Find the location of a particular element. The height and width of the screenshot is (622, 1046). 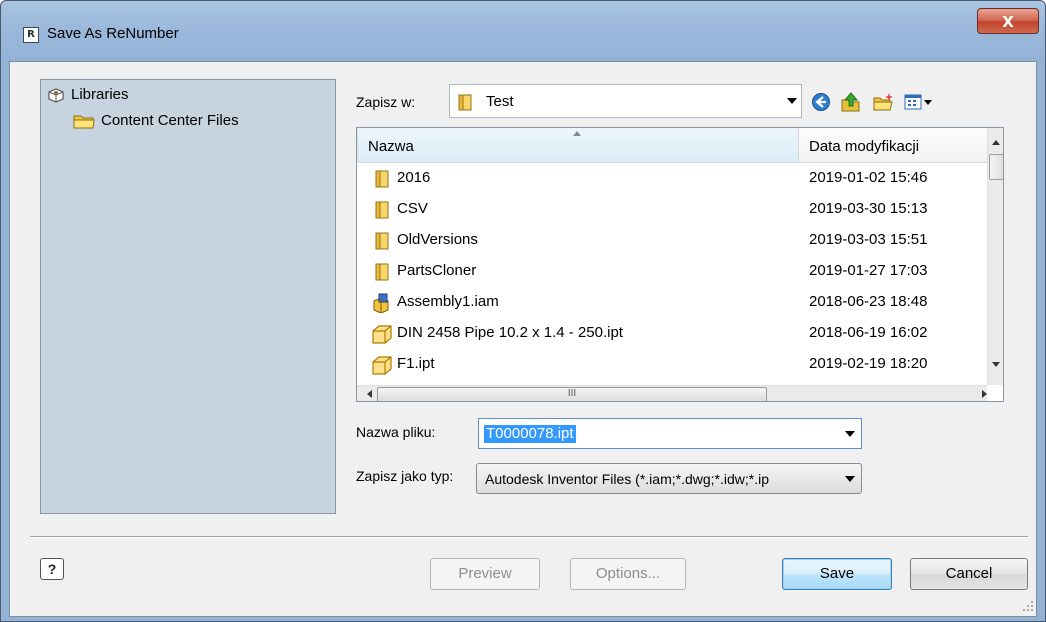

library-item-label: Content Center Files is located at coordinates (170, 120).